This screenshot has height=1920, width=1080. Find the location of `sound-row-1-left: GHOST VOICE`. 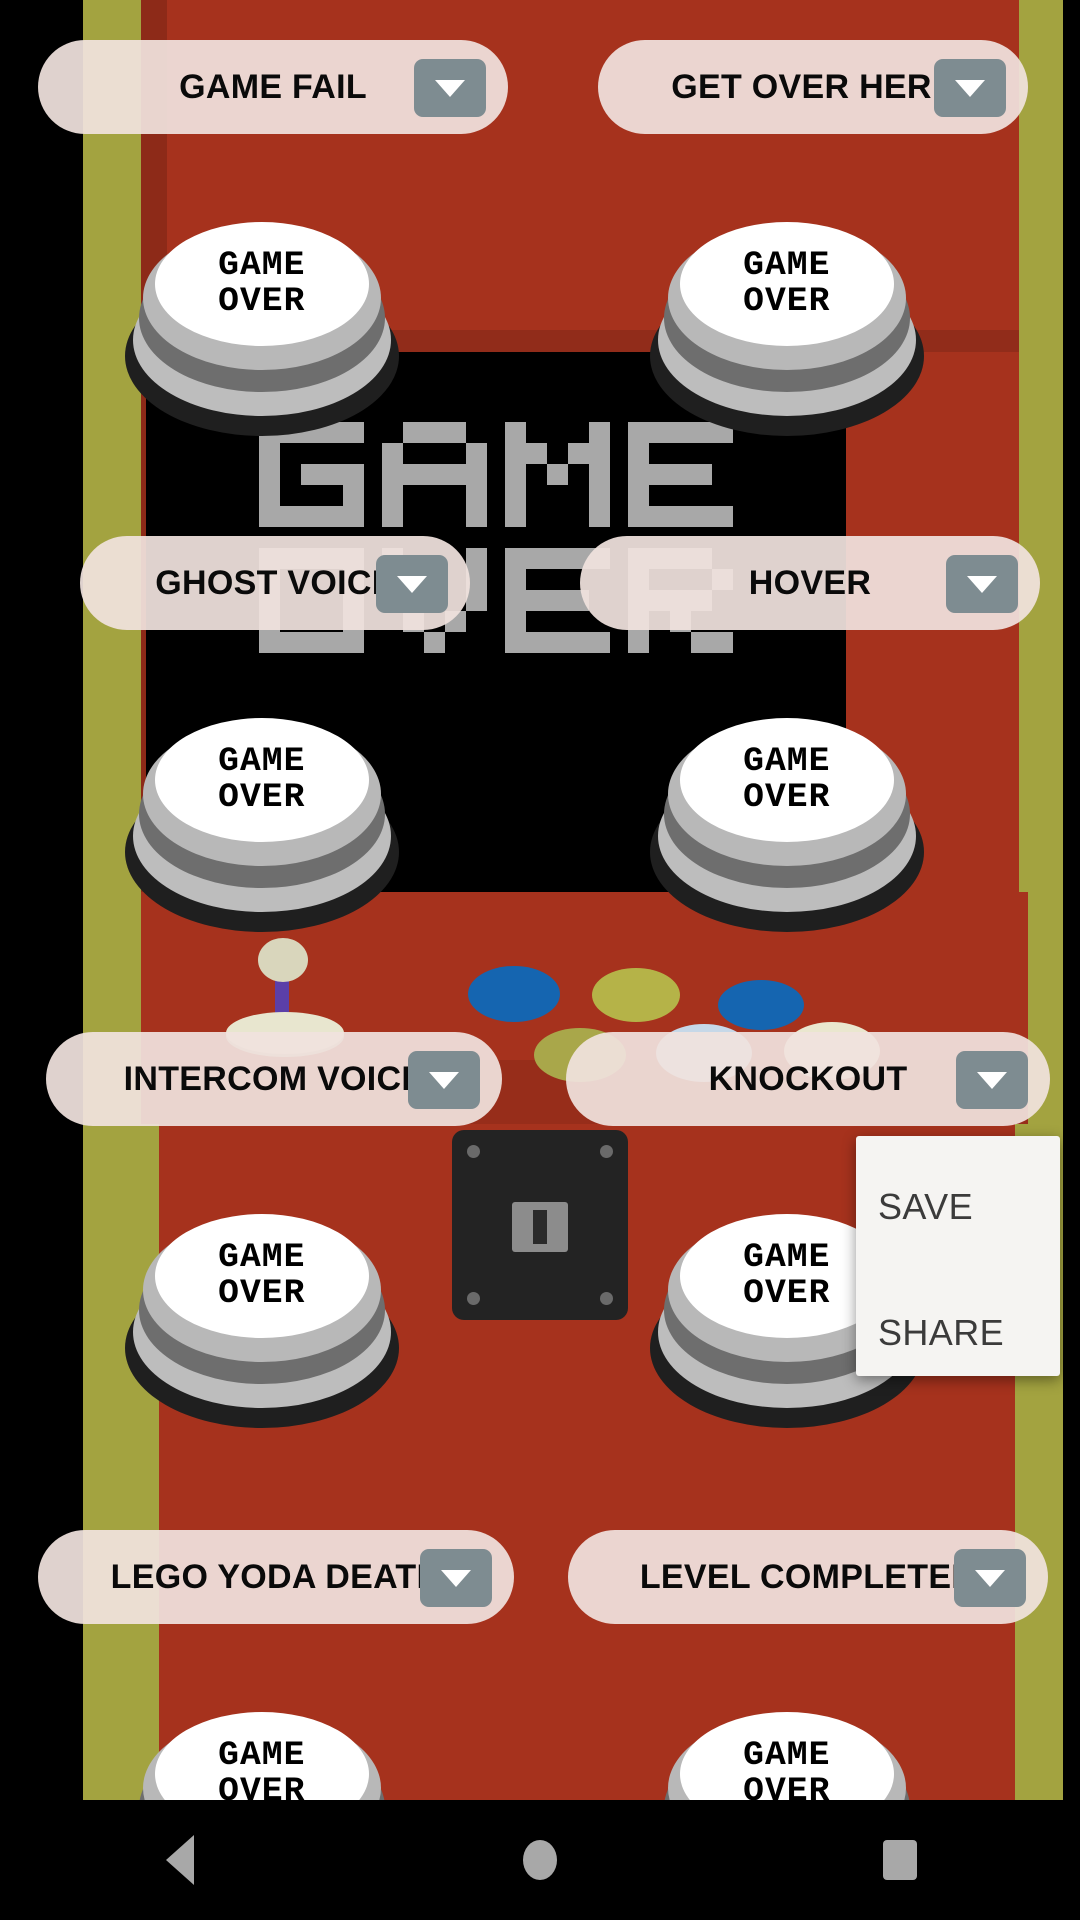

sound-row-1-left: GHOST VOICE is located at coordinates (275, 583).